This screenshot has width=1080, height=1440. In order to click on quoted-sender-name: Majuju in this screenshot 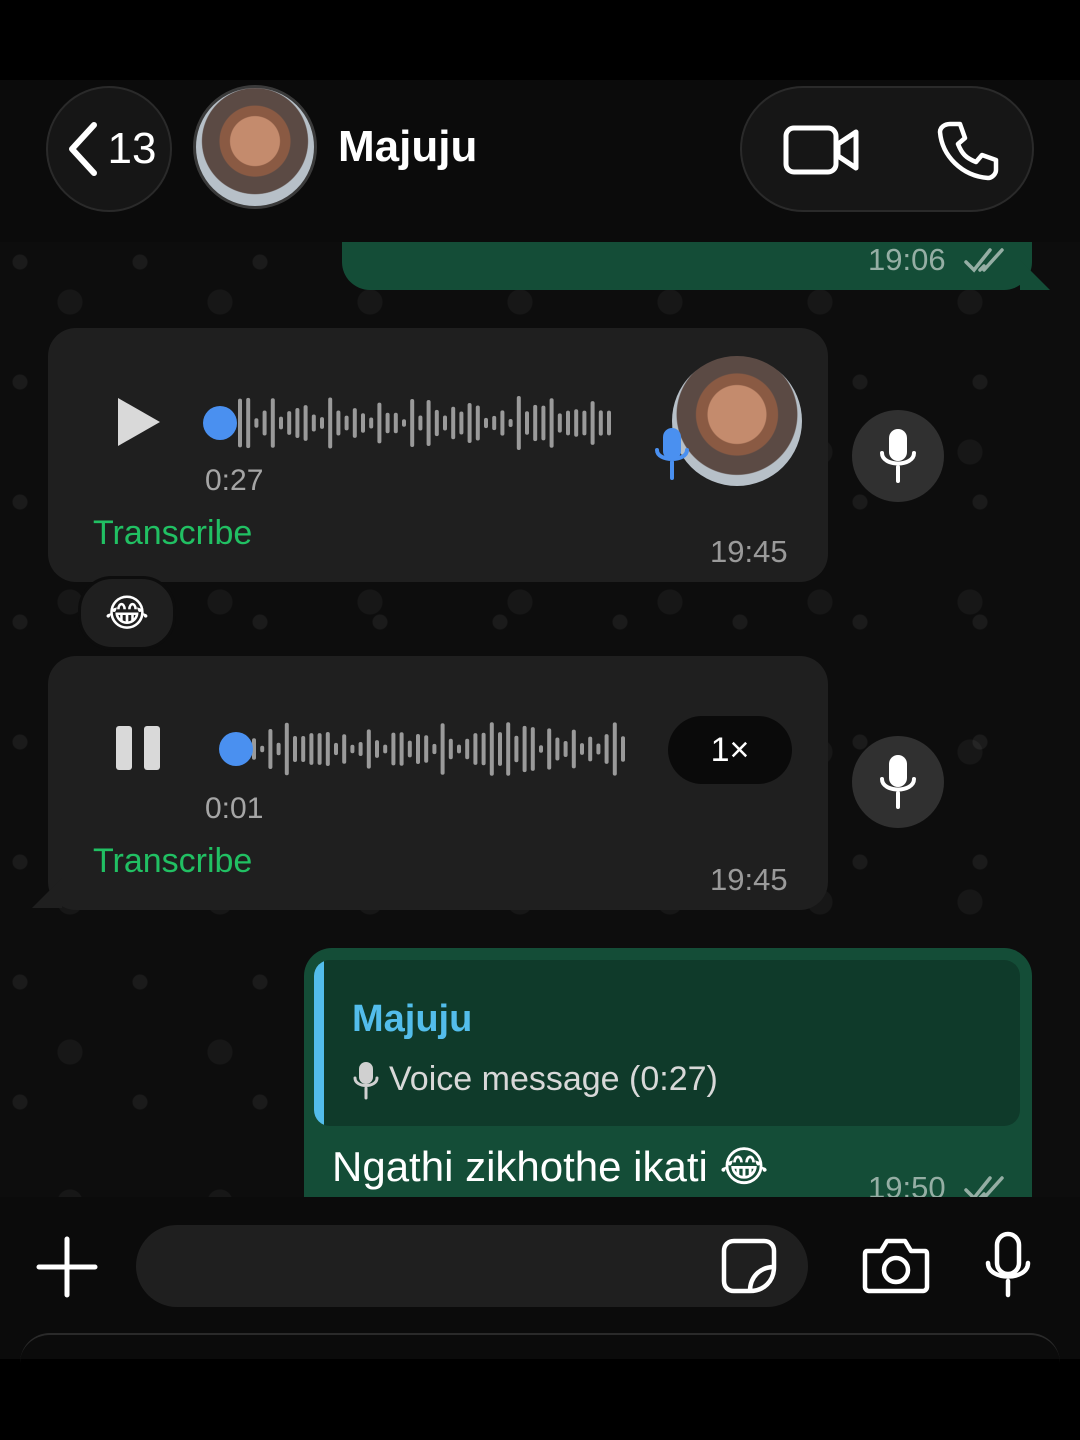, I will do `click(412, 1019)`.